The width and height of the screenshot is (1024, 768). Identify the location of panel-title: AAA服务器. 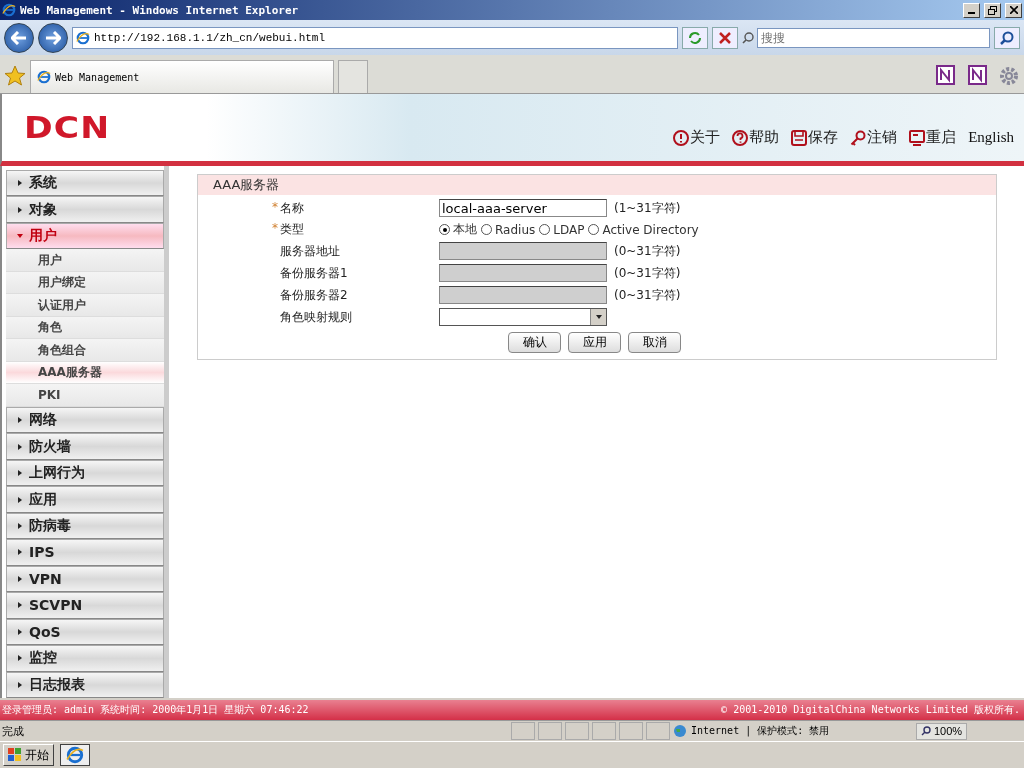
(597, 185).